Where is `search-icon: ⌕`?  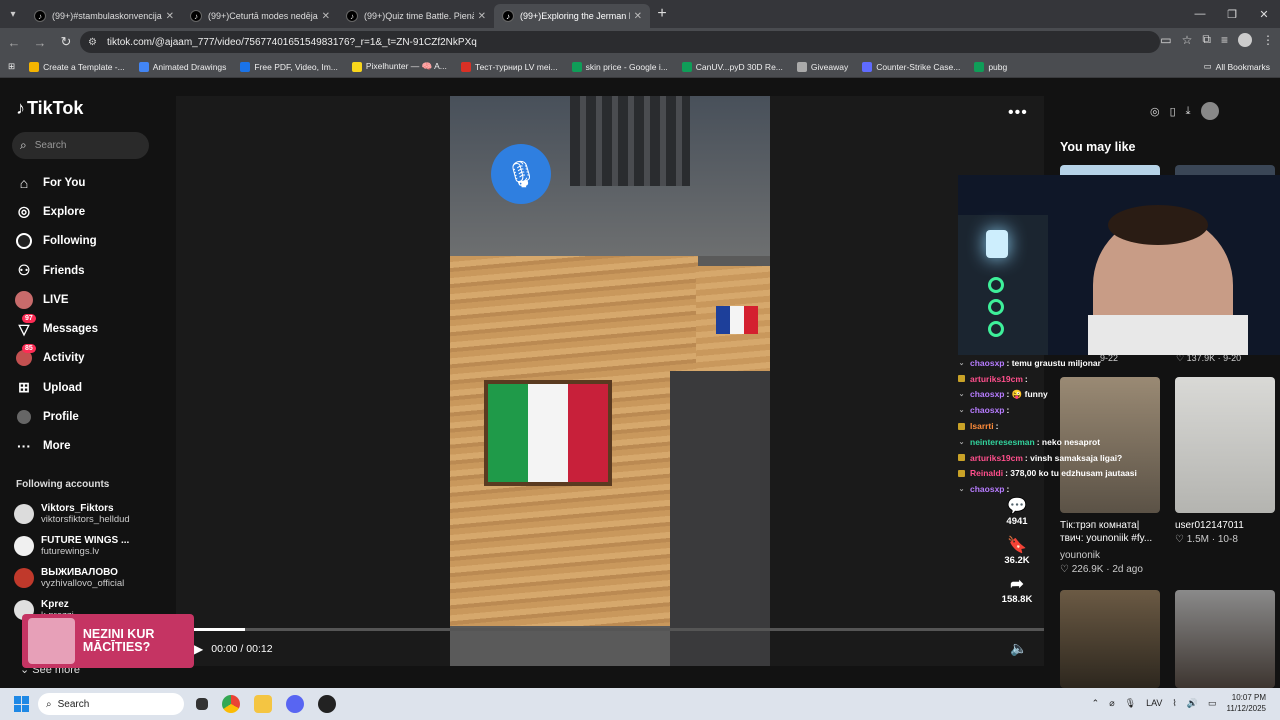
search-icon: ⌕ is located at coordinates (23, 145).